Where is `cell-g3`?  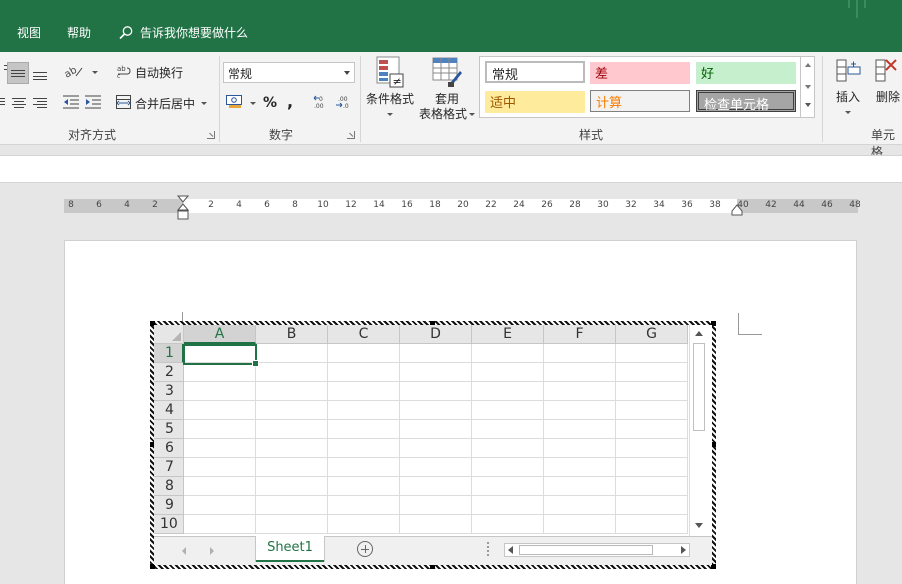 cell-g3 is located at coordinates (652, 391).